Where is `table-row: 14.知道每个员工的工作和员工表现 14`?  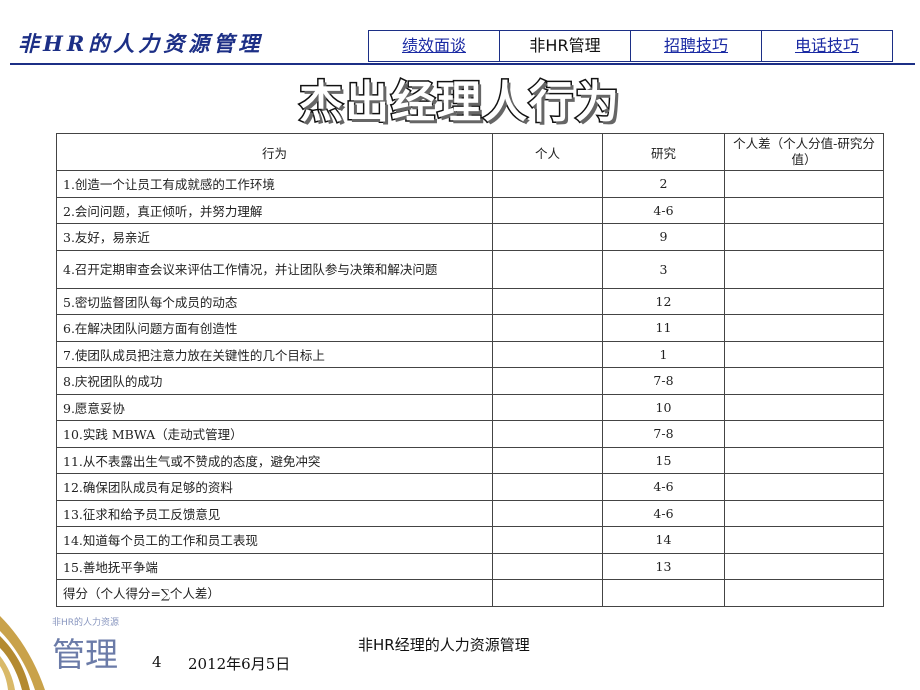 table-row: 14.知道每个员工的工作和员工表现 14 is located at coordinates (470, 540).